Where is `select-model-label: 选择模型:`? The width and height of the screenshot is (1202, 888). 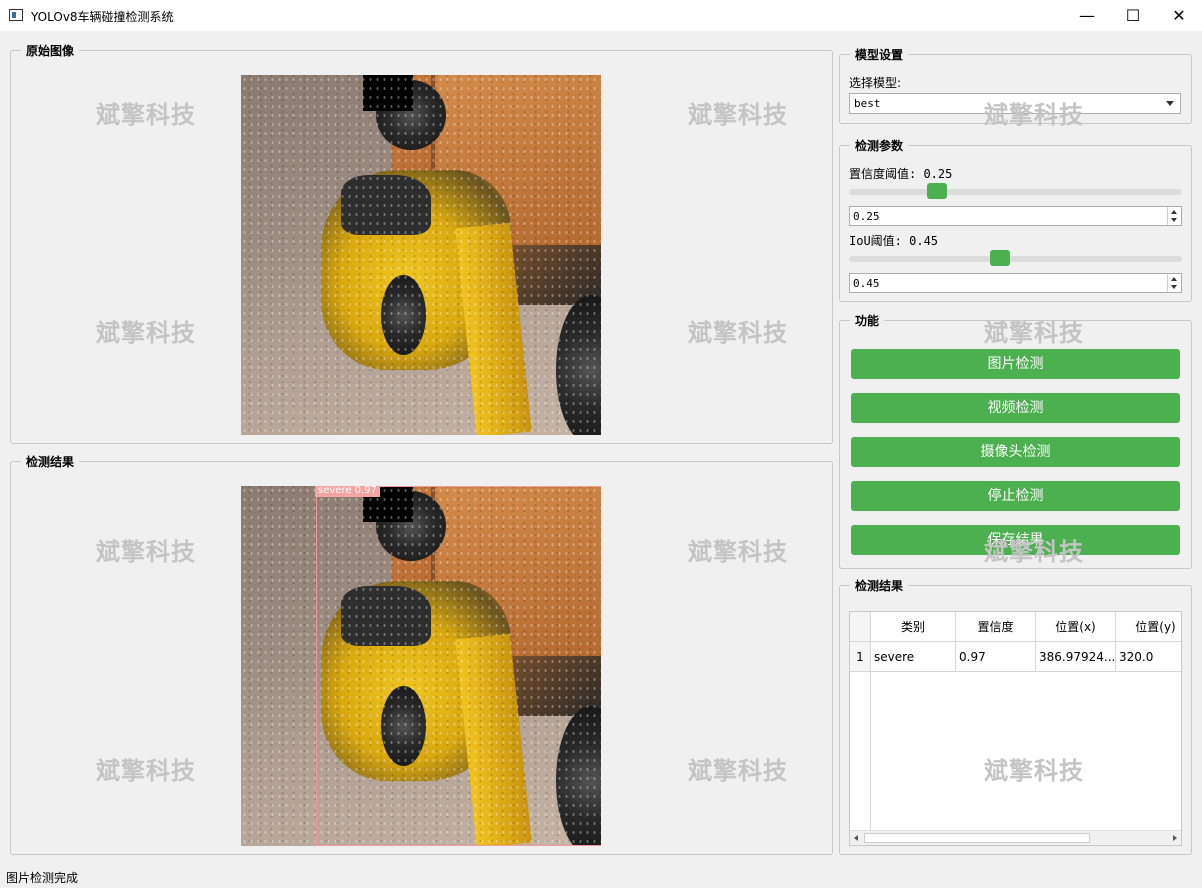 select-model-label: 选择模型: is located at coordinates (875, 83).